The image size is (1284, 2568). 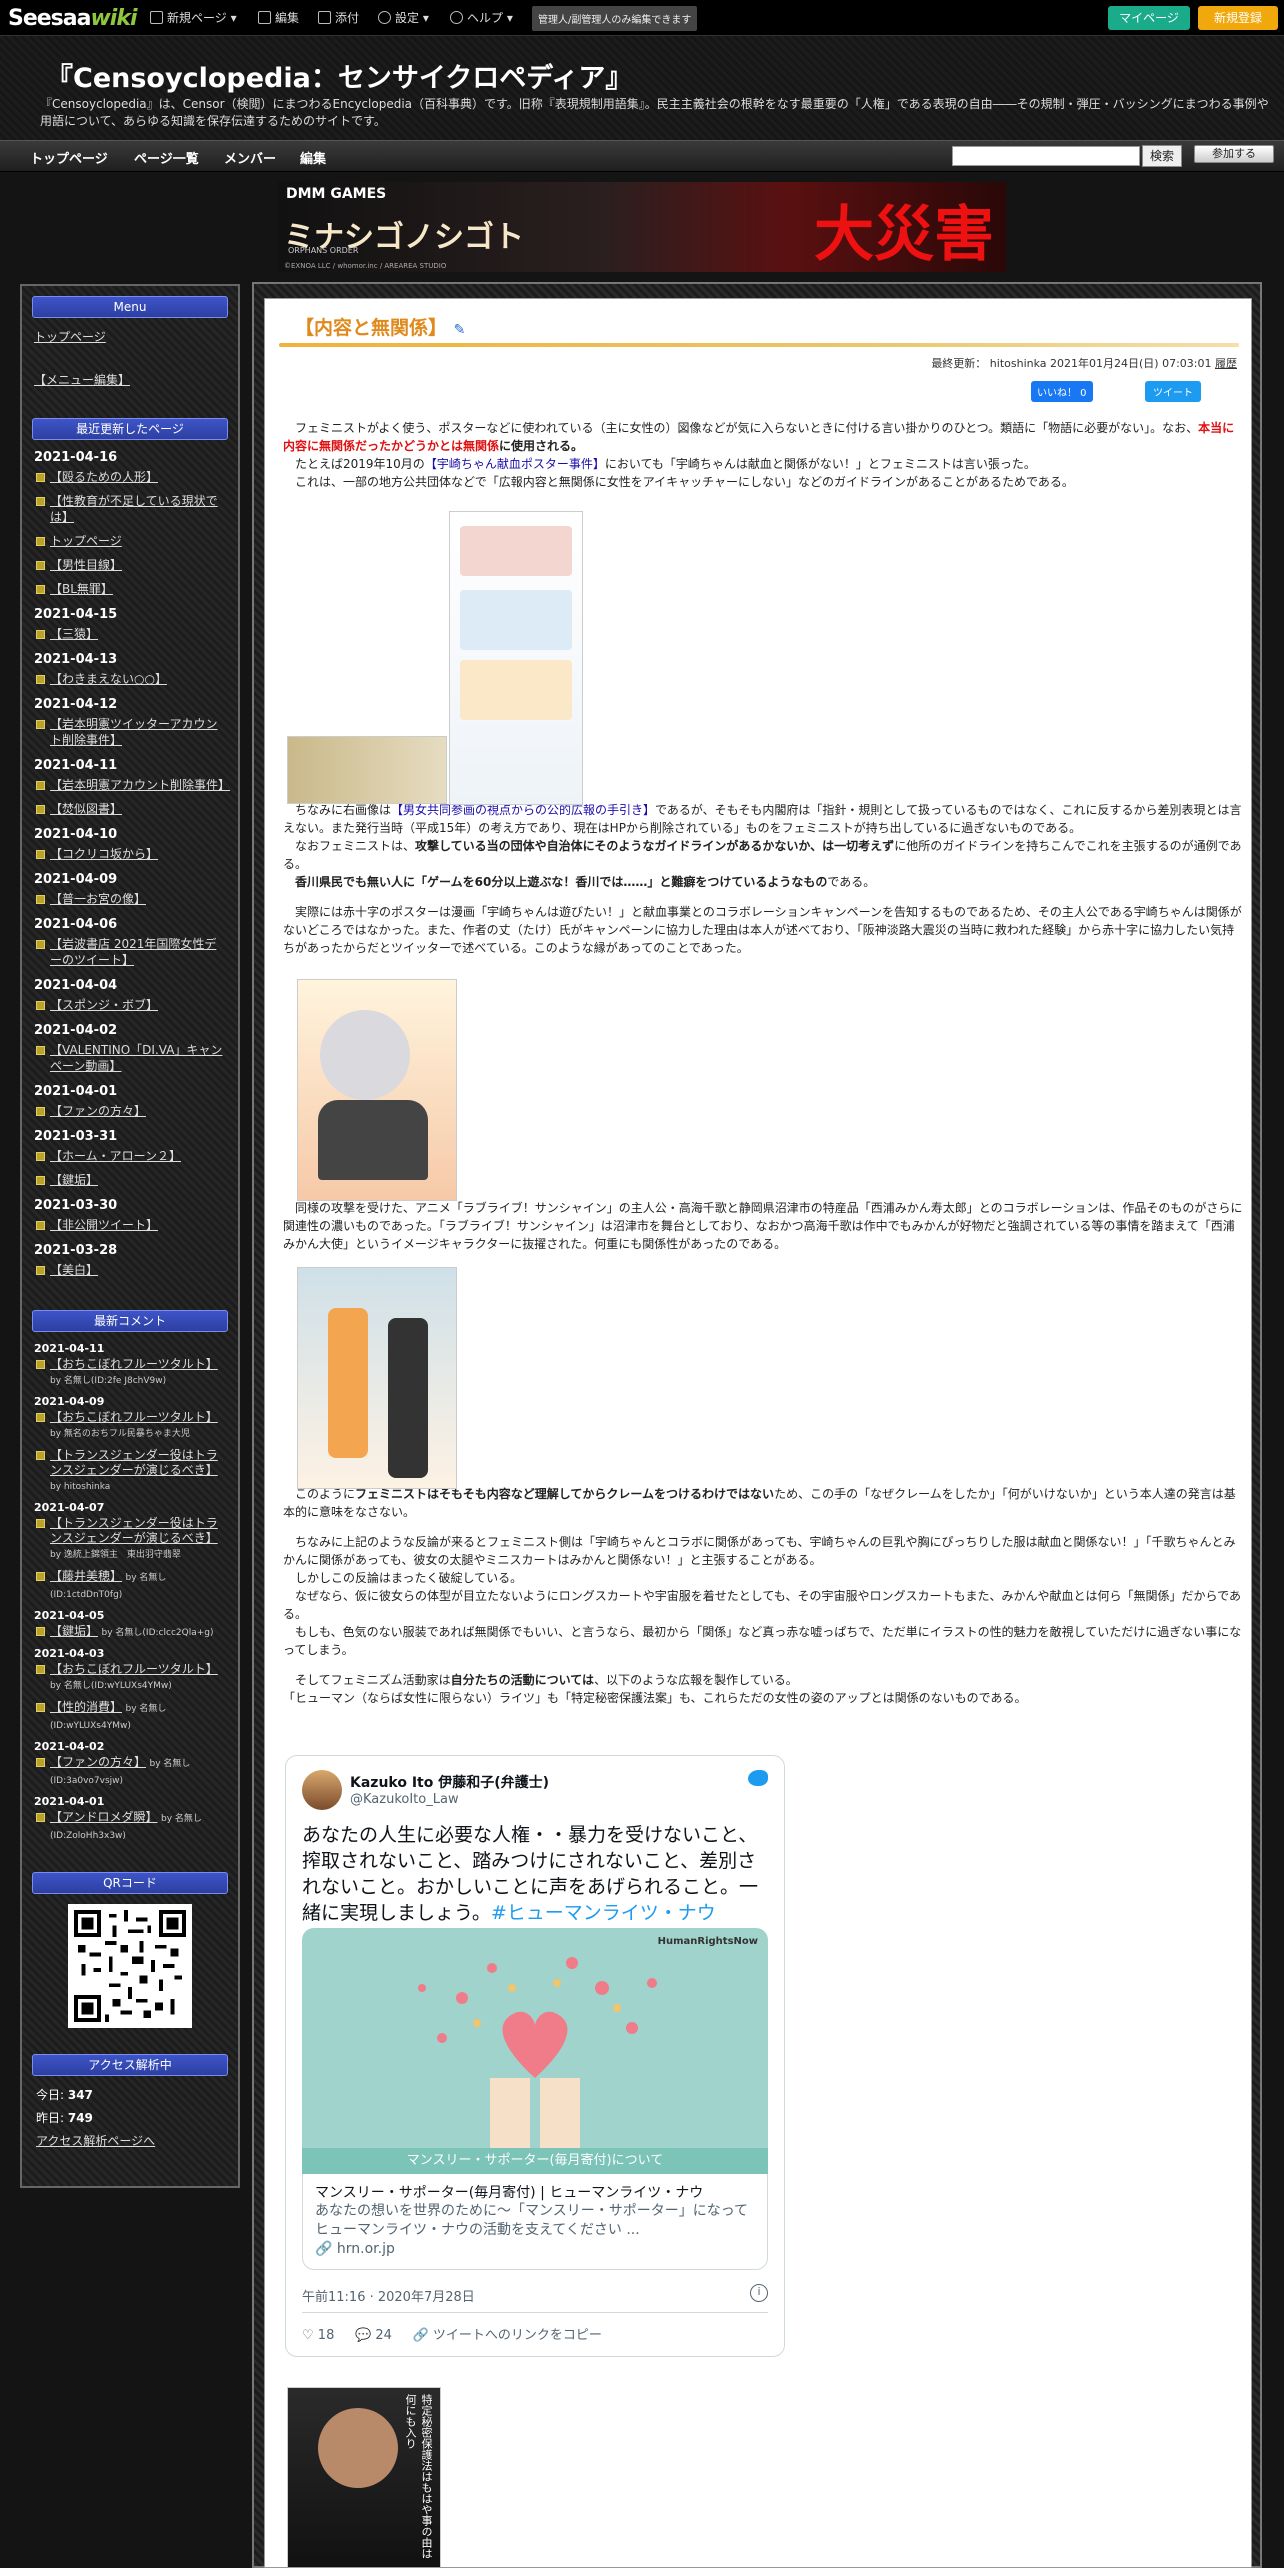 I want to click on recent-page-link: 【非公開ツイート】, so click(x=130, y=1225).